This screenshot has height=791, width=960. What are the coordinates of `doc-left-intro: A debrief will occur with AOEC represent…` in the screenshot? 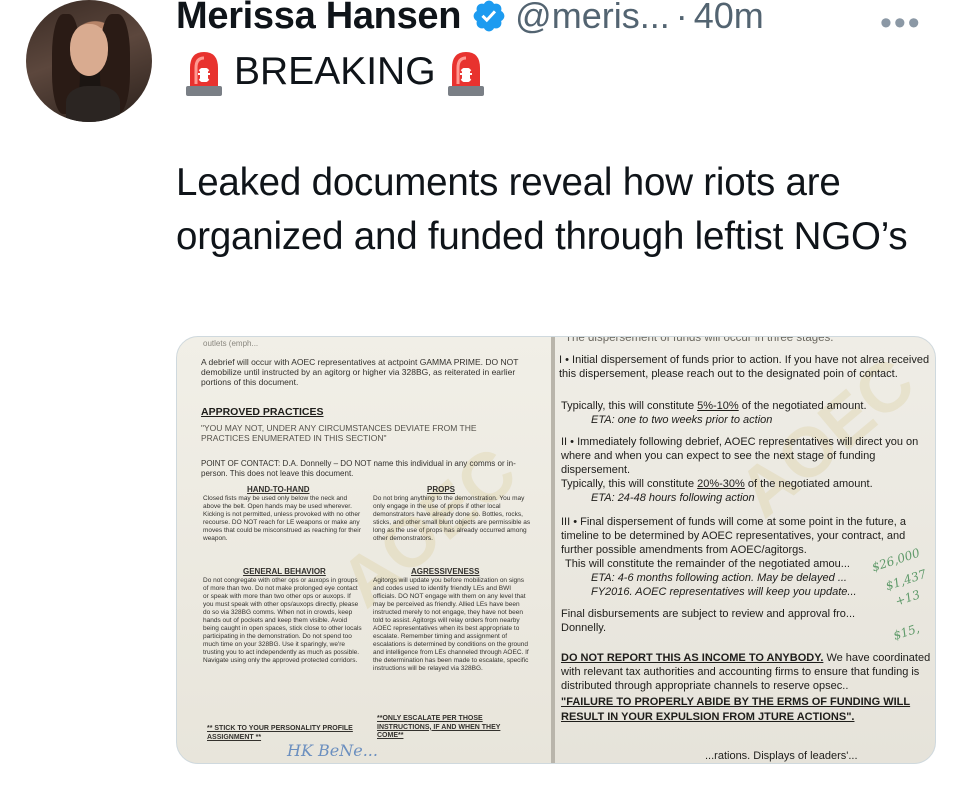 It's located at (360, 372).